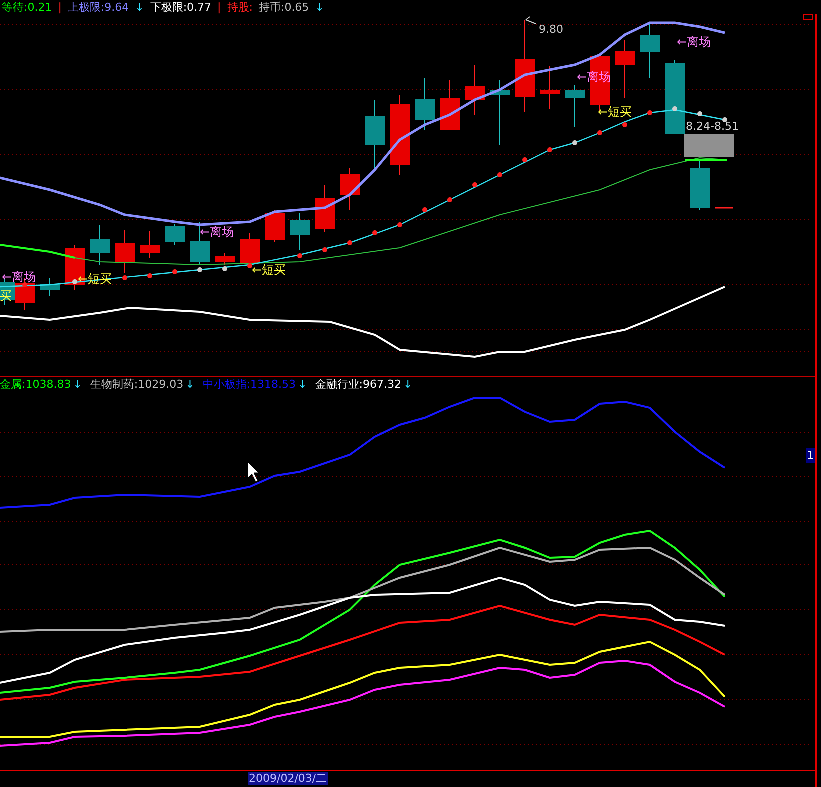 This screenshot has height=787, width=821. What do you see at coordinates (284, 7) in the screenshot?
I see `indicator-value: 持币:0.65` at bounding box center [284, 7].